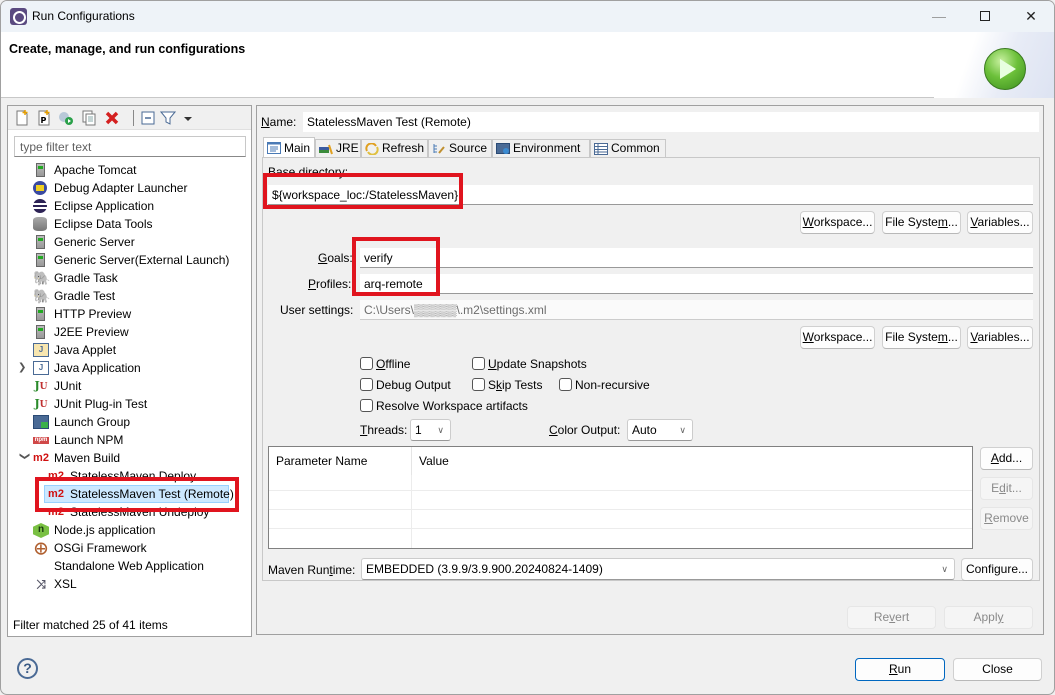  What do you see at coordinates (604, 385) in the screenshot?
I see `non-recursive-checkbox: Non-recursive` at bounding box center [604, 385].